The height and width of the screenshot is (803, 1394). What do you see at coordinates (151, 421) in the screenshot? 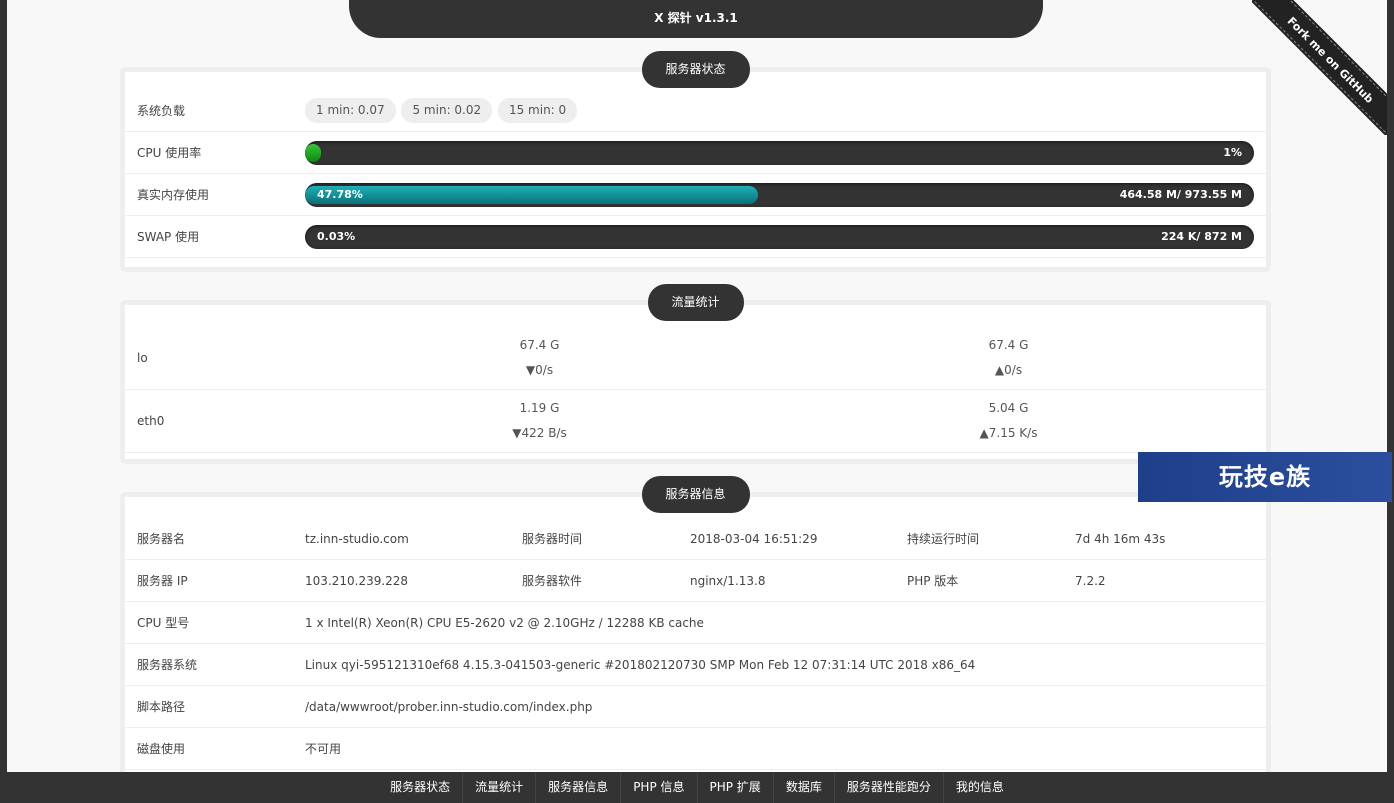
I see `interface-name: eth0` at bounding box center [151, 421].